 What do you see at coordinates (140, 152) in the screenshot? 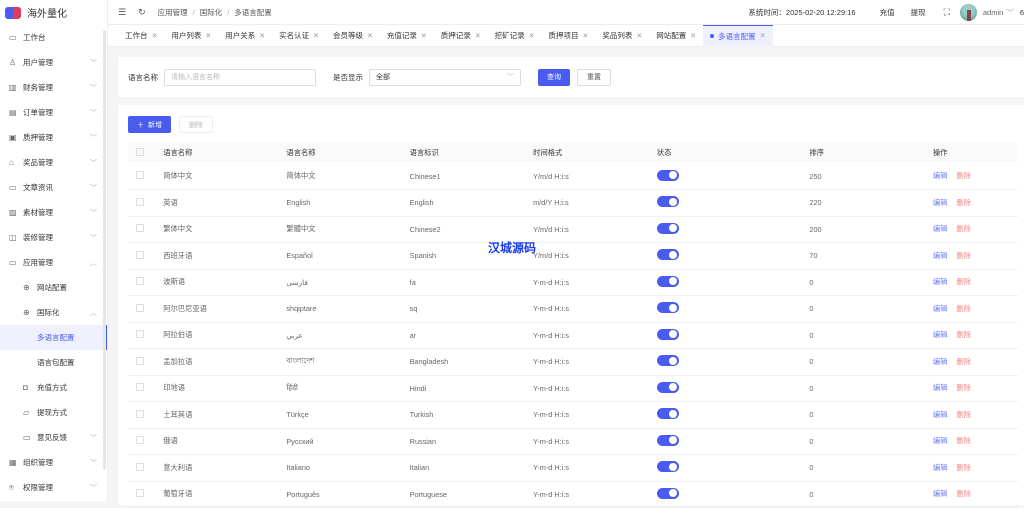
I see `select-all-checkbox` at bounding box center [140, 152].